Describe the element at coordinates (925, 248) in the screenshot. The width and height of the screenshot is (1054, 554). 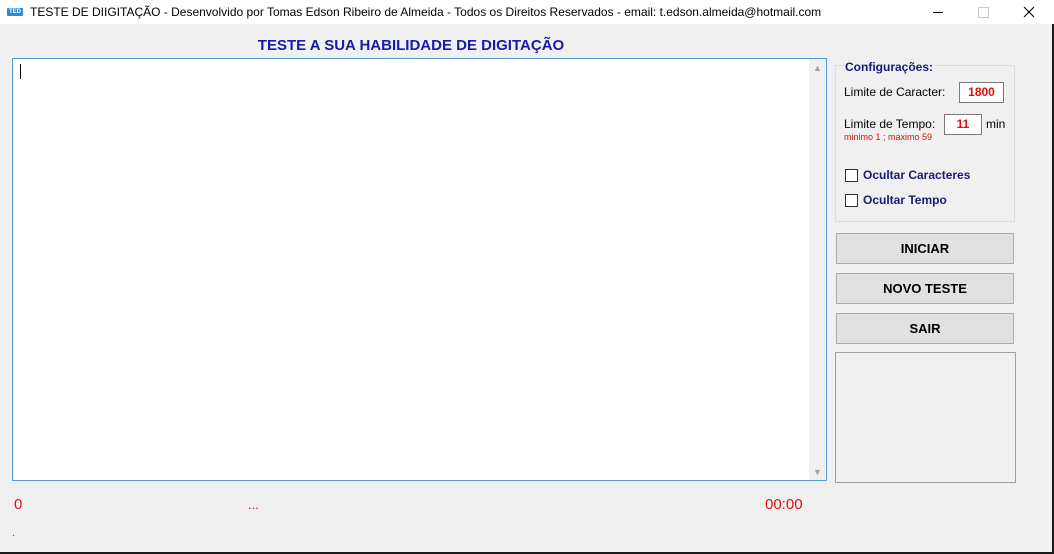
I see `start-button: INICIAR` at that location.